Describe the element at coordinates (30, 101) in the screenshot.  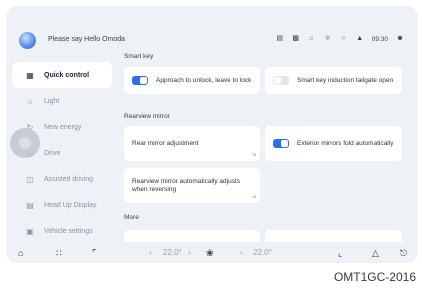
I see `bulb-icon: ☼` at that location.